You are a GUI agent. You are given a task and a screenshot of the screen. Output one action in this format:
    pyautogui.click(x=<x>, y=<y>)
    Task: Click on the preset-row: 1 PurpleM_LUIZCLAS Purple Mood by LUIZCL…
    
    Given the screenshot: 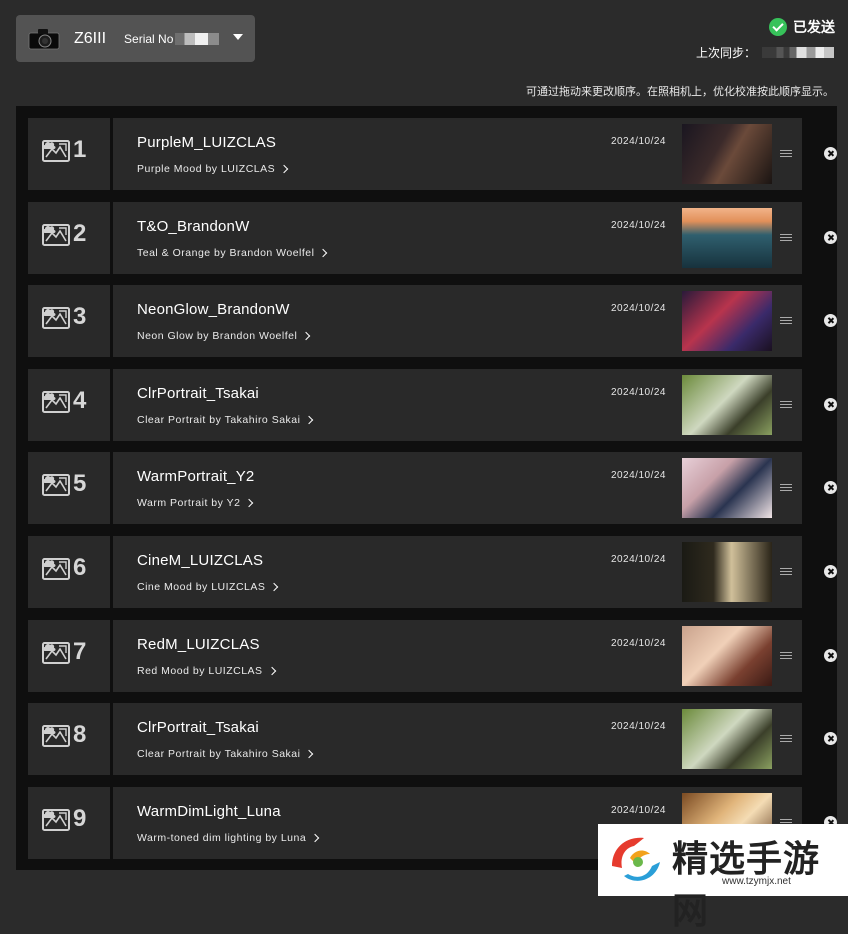 What is the action you would take?
    pyautogui.click(x=432, y=154)
    